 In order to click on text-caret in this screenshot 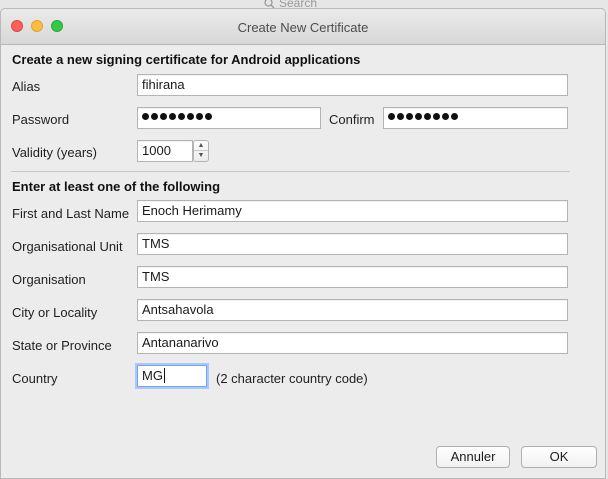, I will do `click(164, 375)`.